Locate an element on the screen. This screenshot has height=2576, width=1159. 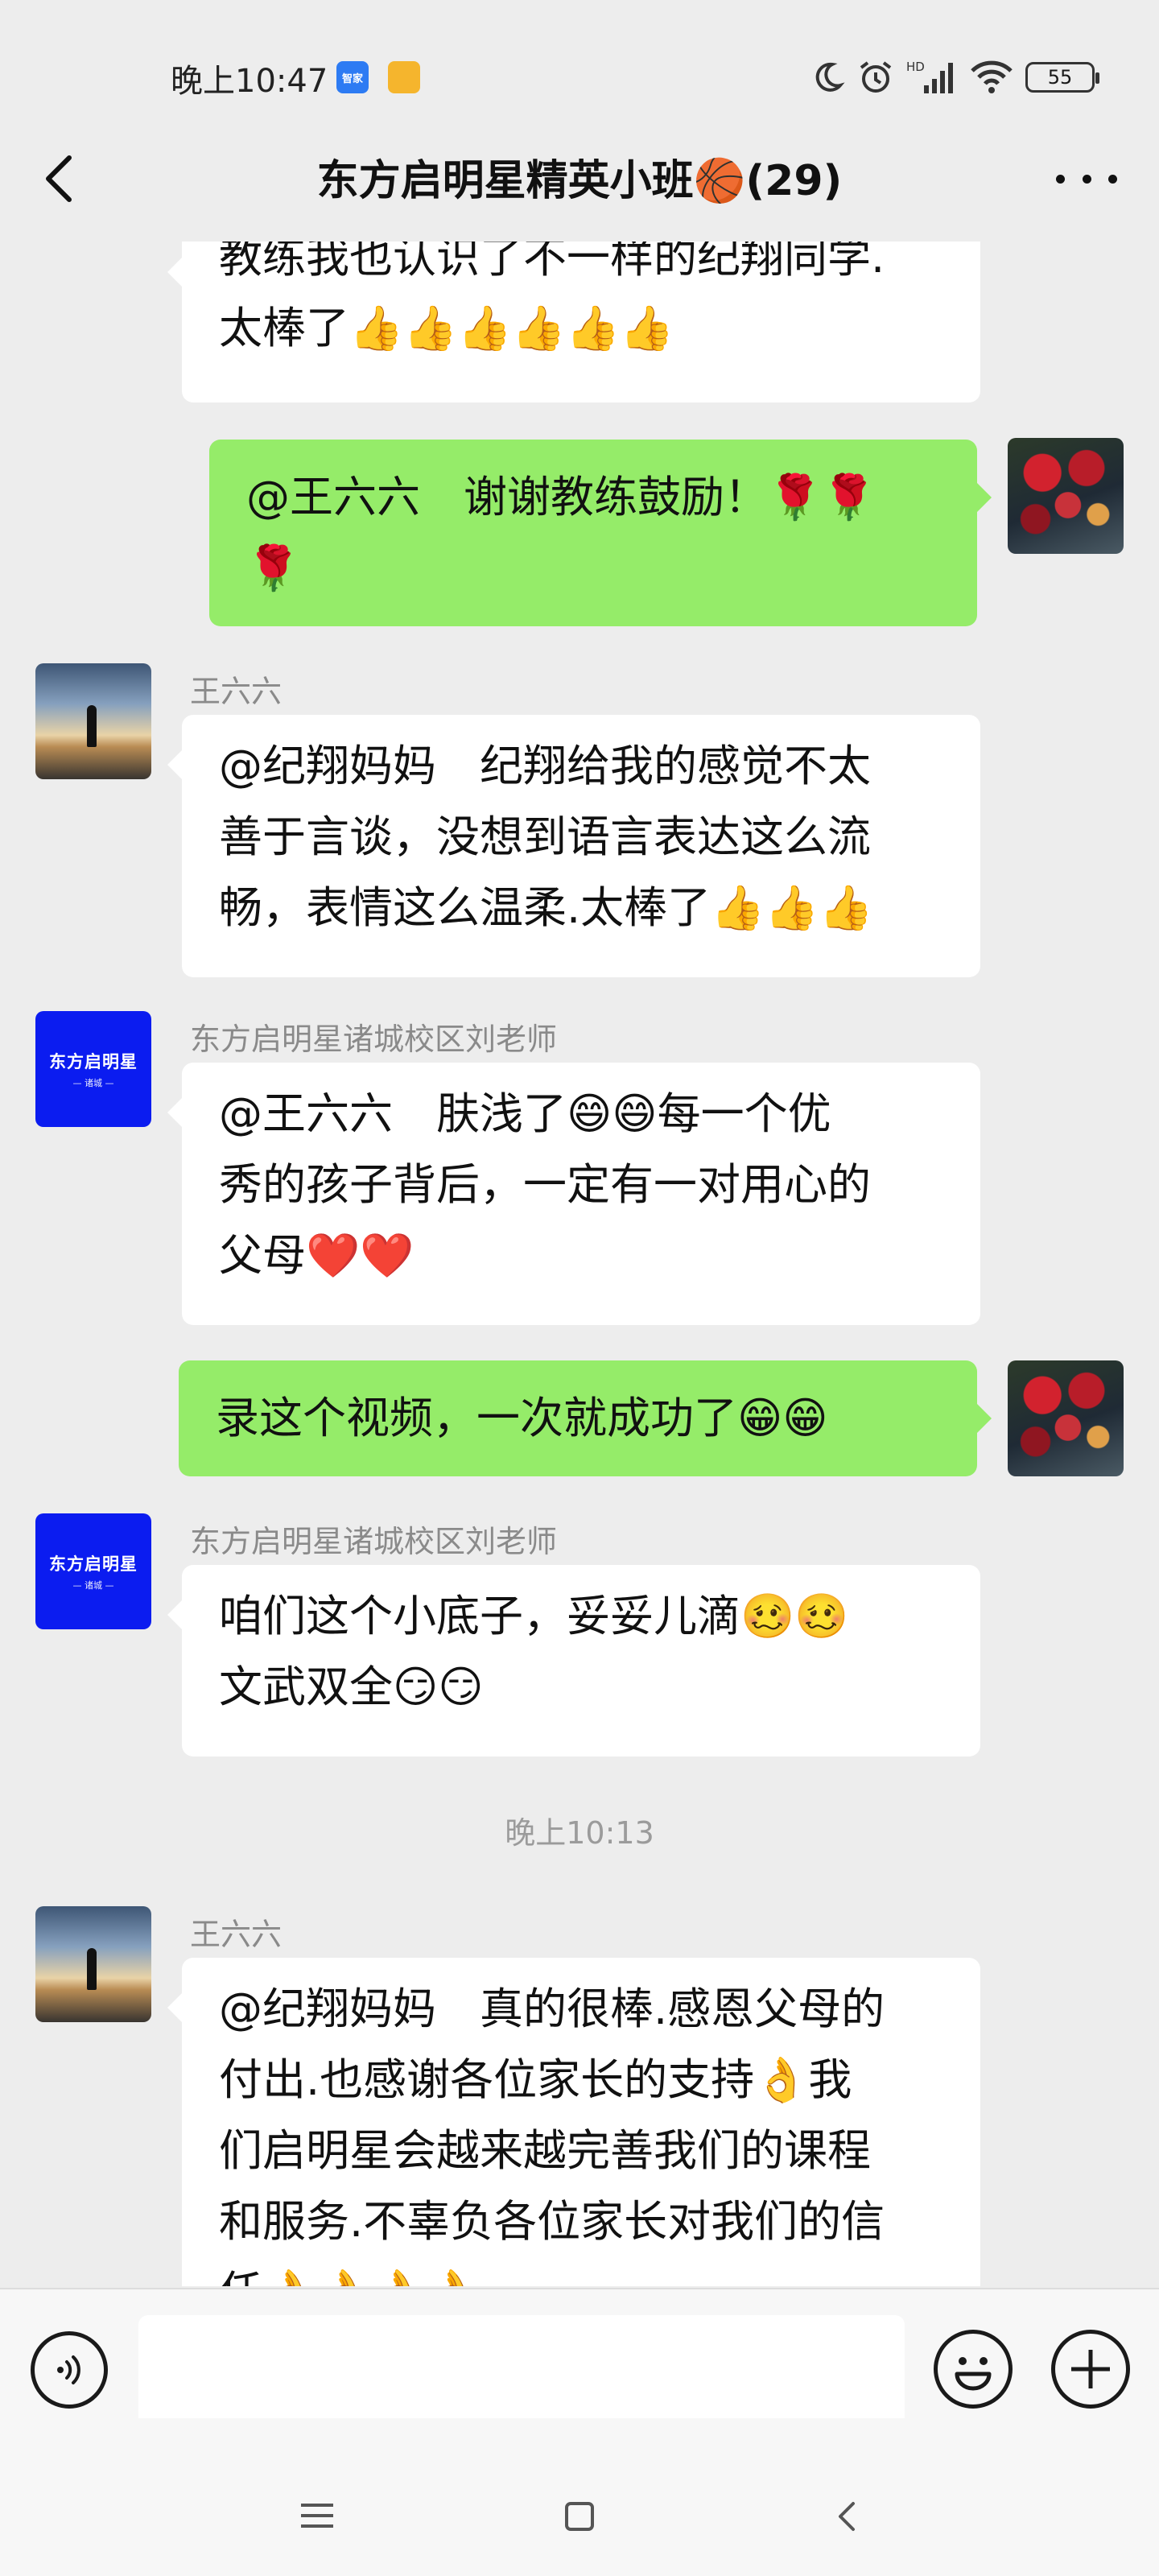
input-bar is located at coordinates (579, 2358).